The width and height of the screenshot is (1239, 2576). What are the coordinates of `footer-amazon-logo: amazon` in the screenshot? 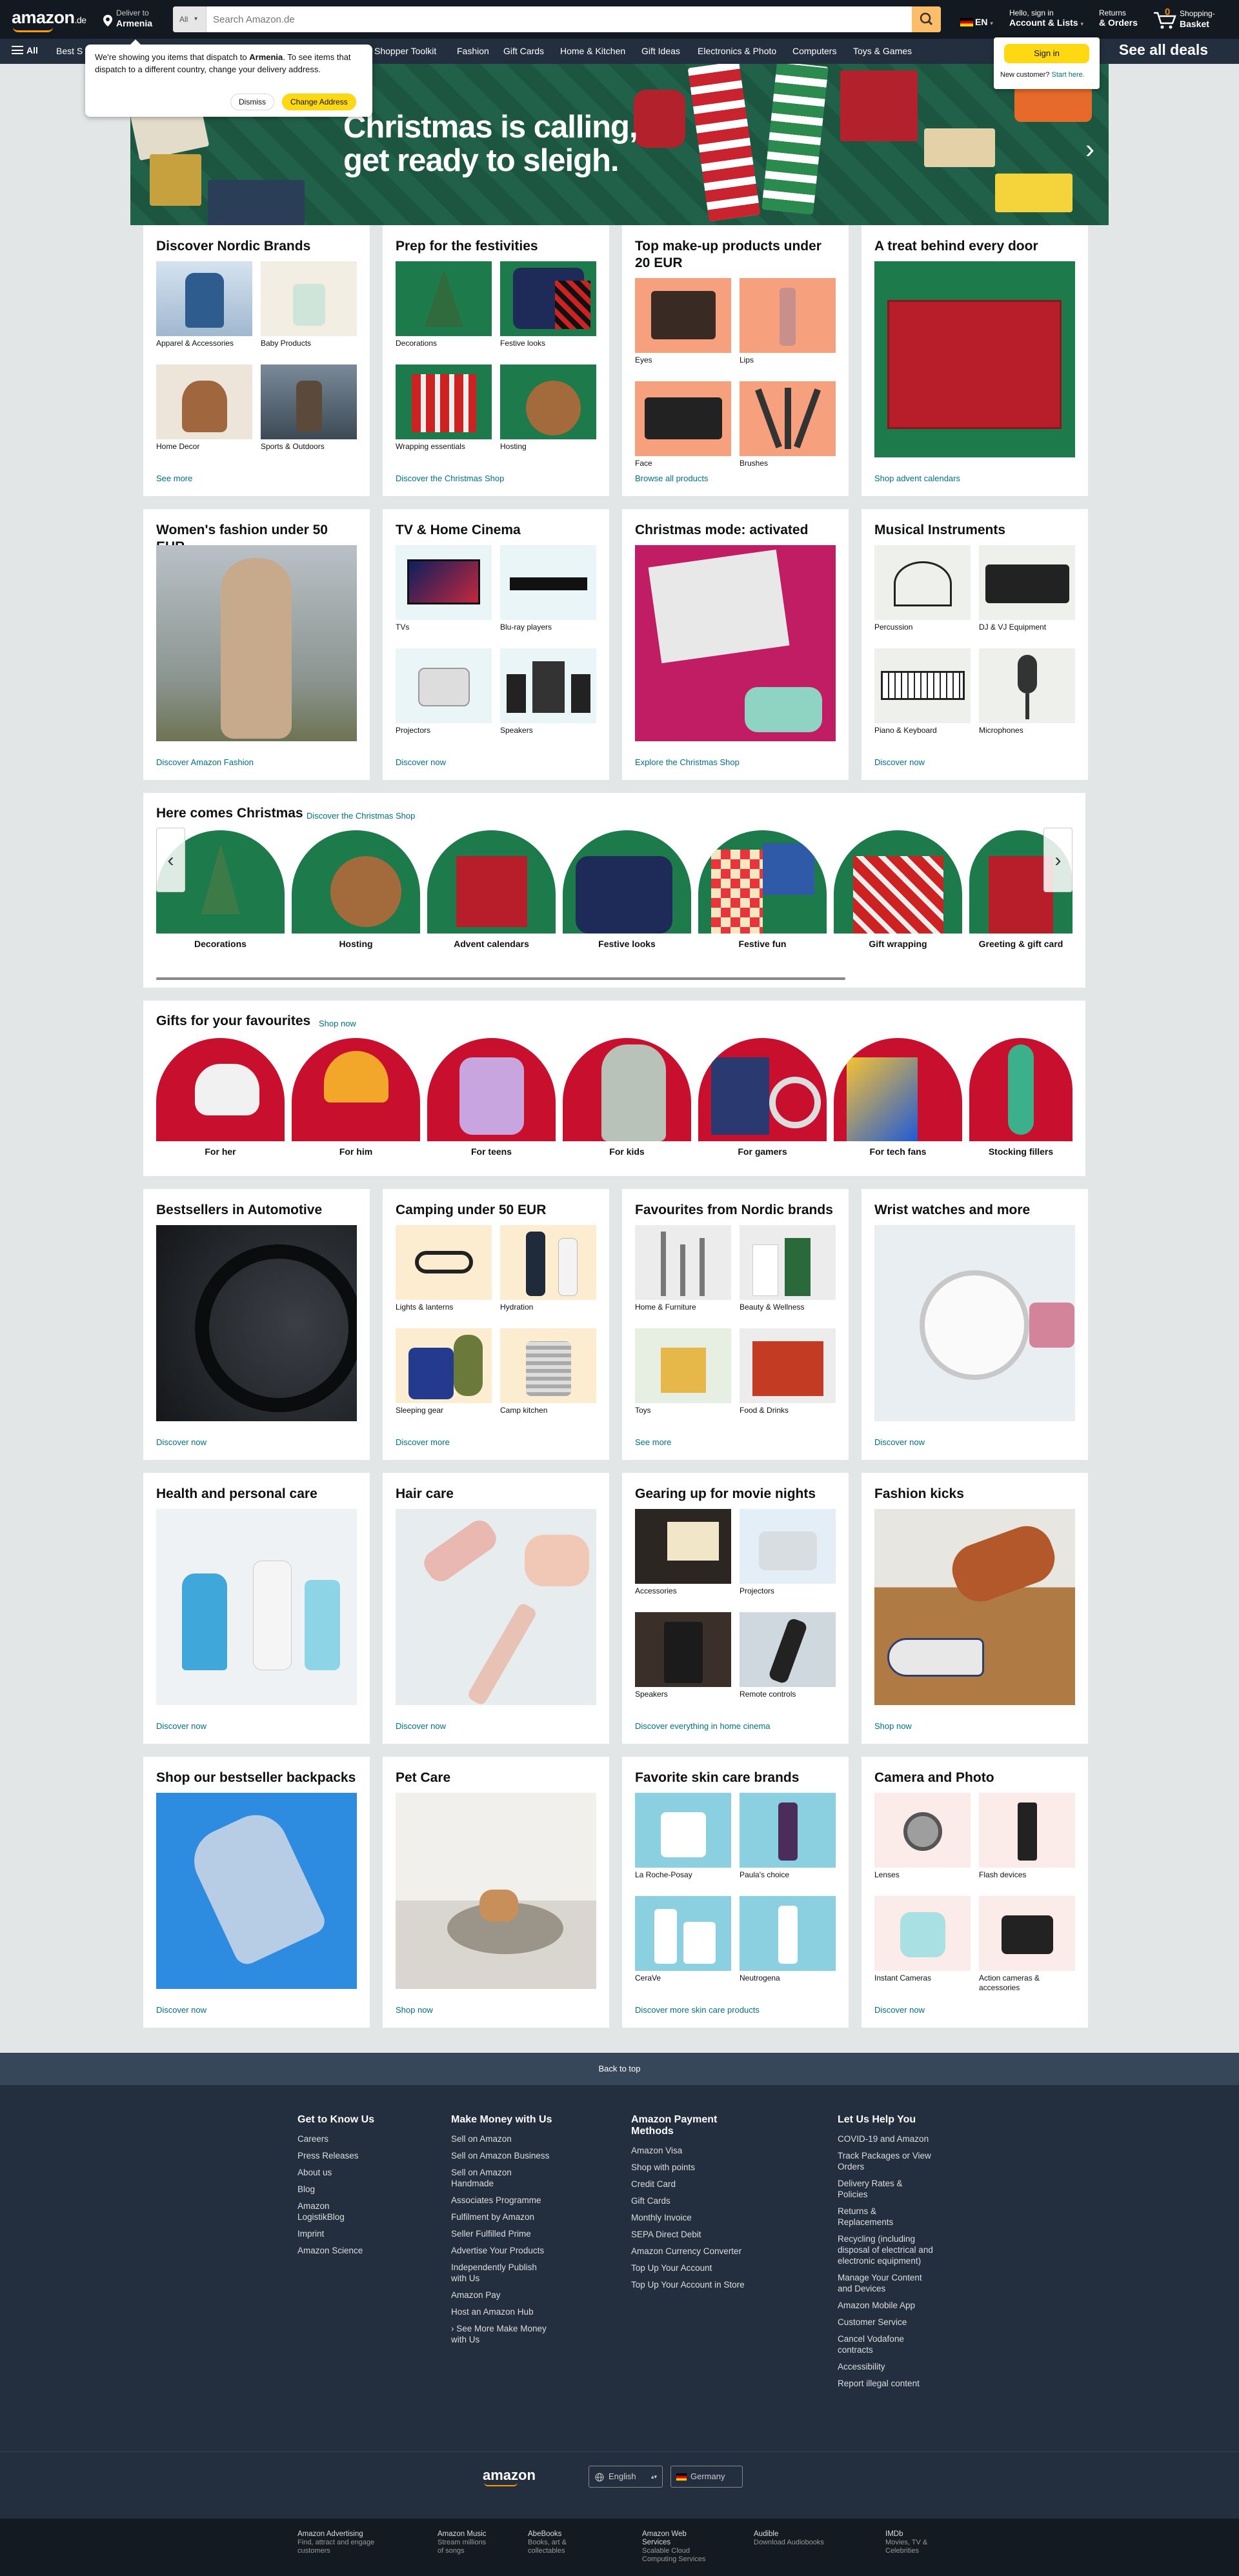 It's located at (509, 2476).